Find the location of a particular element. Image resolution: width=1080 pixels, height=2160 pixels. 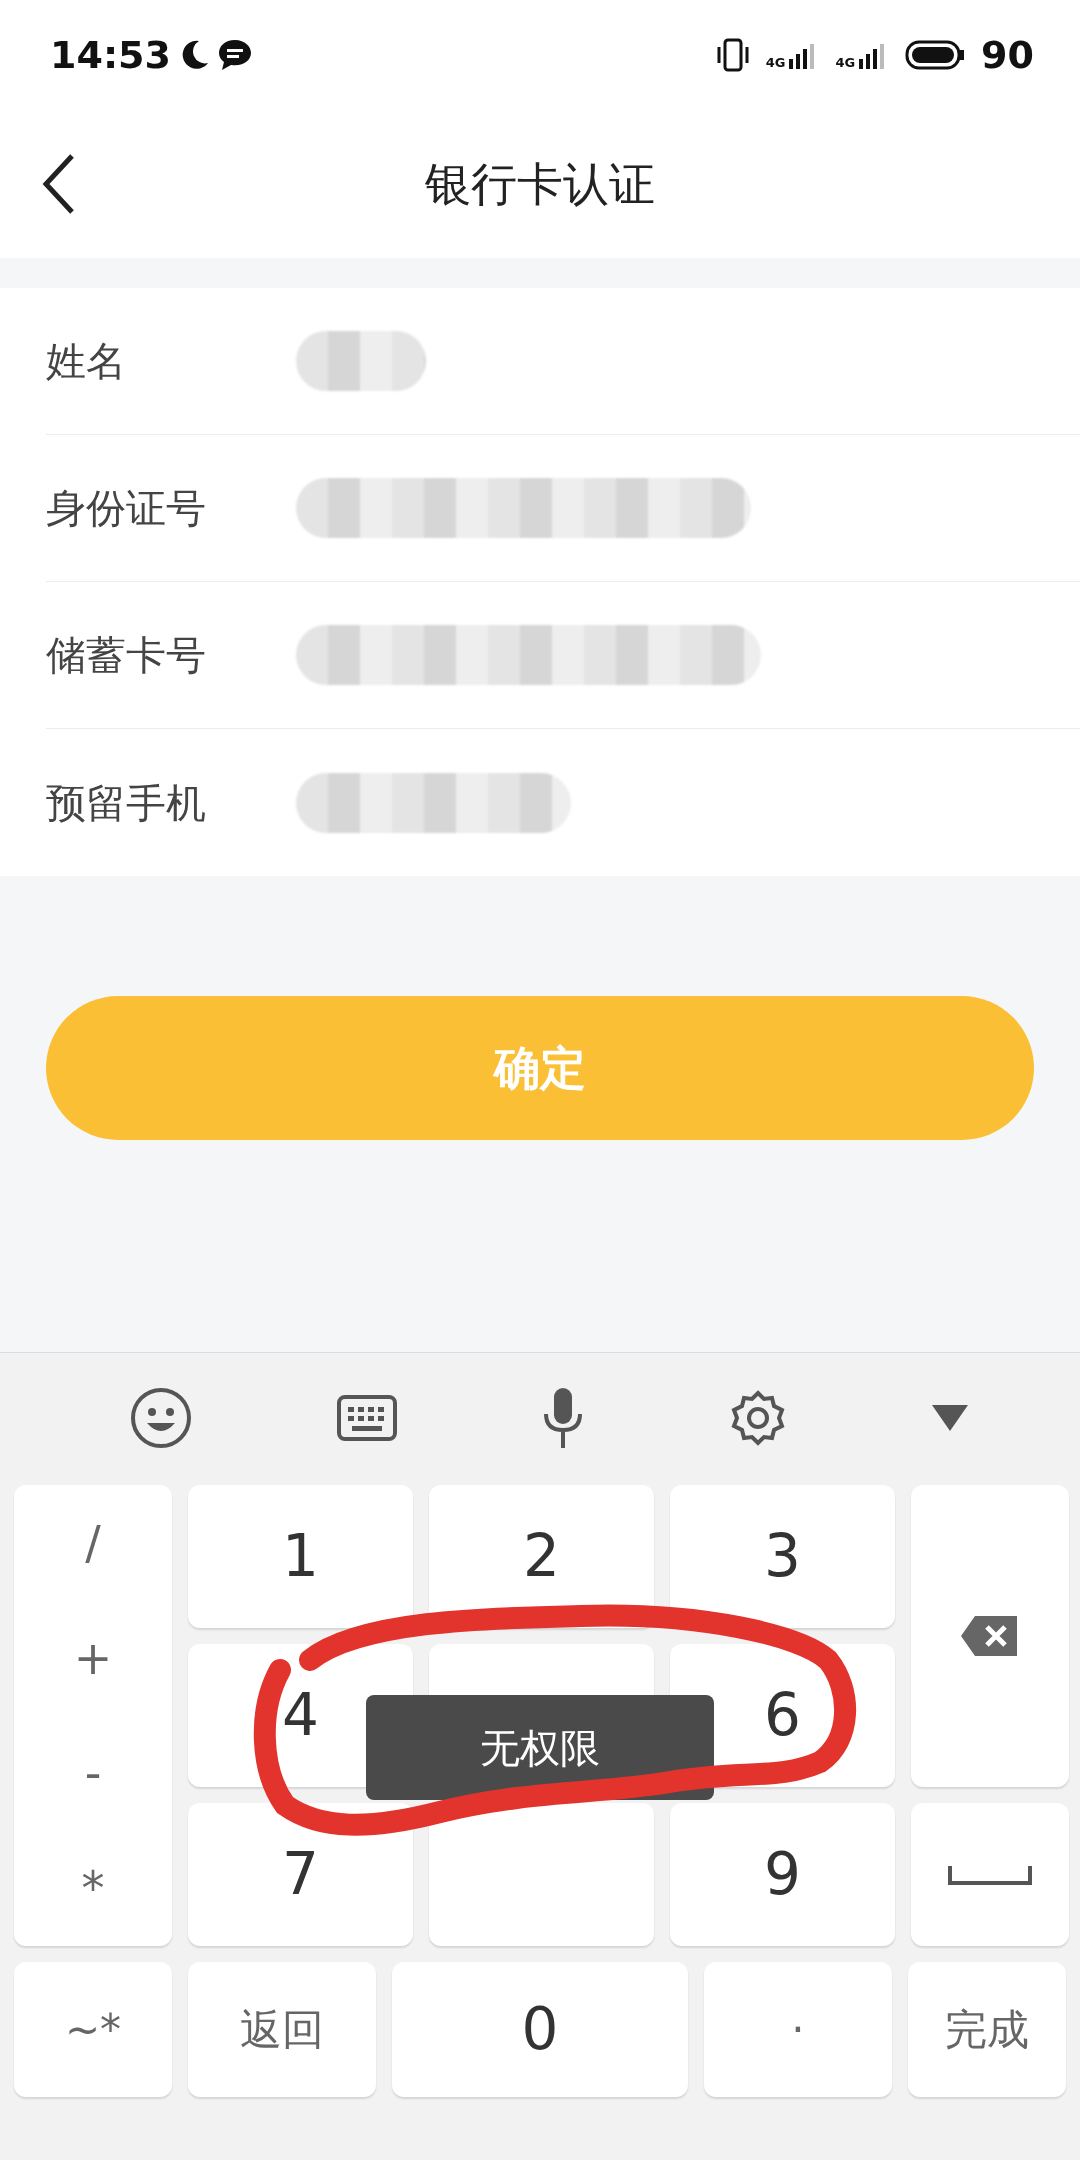

digit-key: 7 is located at coordinates (300, 1874).